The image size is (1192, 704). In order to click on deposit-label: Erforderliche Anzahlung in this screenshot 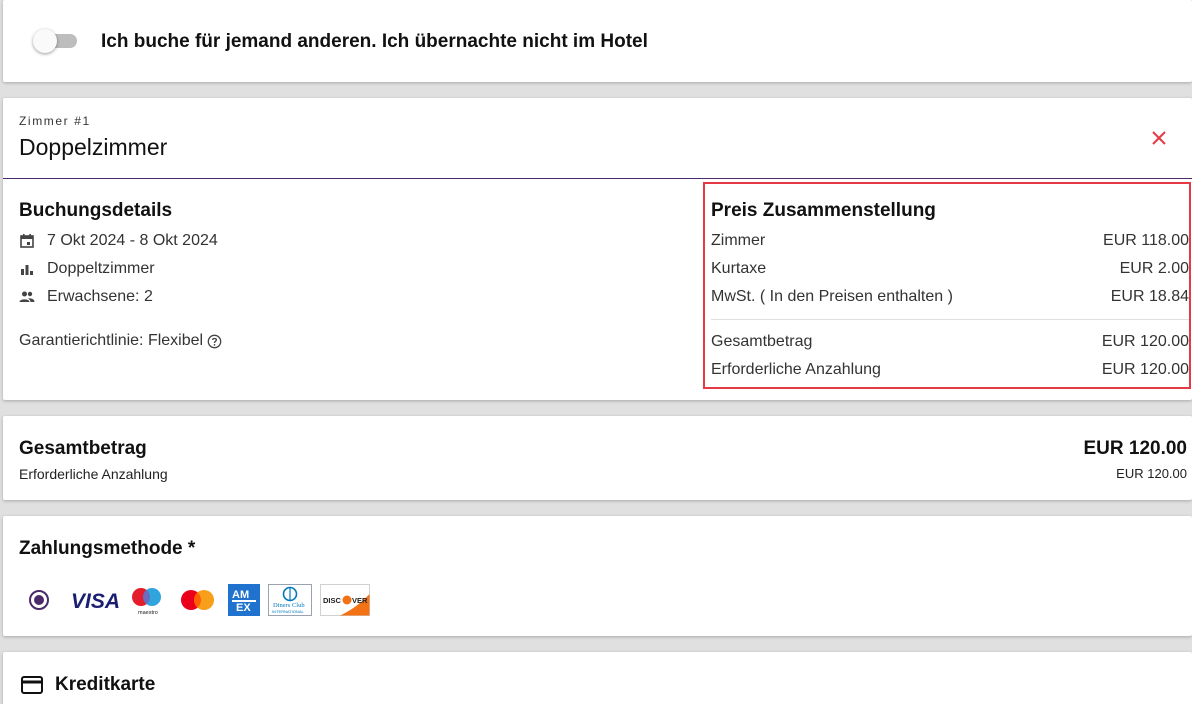, I will do `click(93, 474)`.